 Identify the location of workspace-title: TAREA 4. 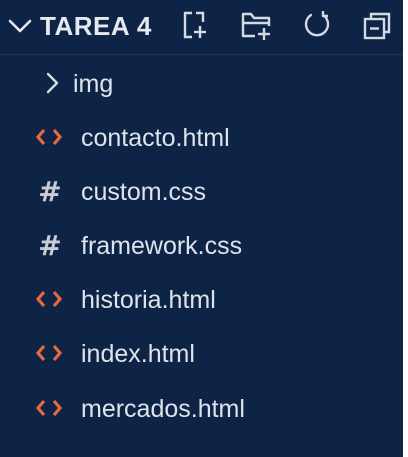
(96, 26).